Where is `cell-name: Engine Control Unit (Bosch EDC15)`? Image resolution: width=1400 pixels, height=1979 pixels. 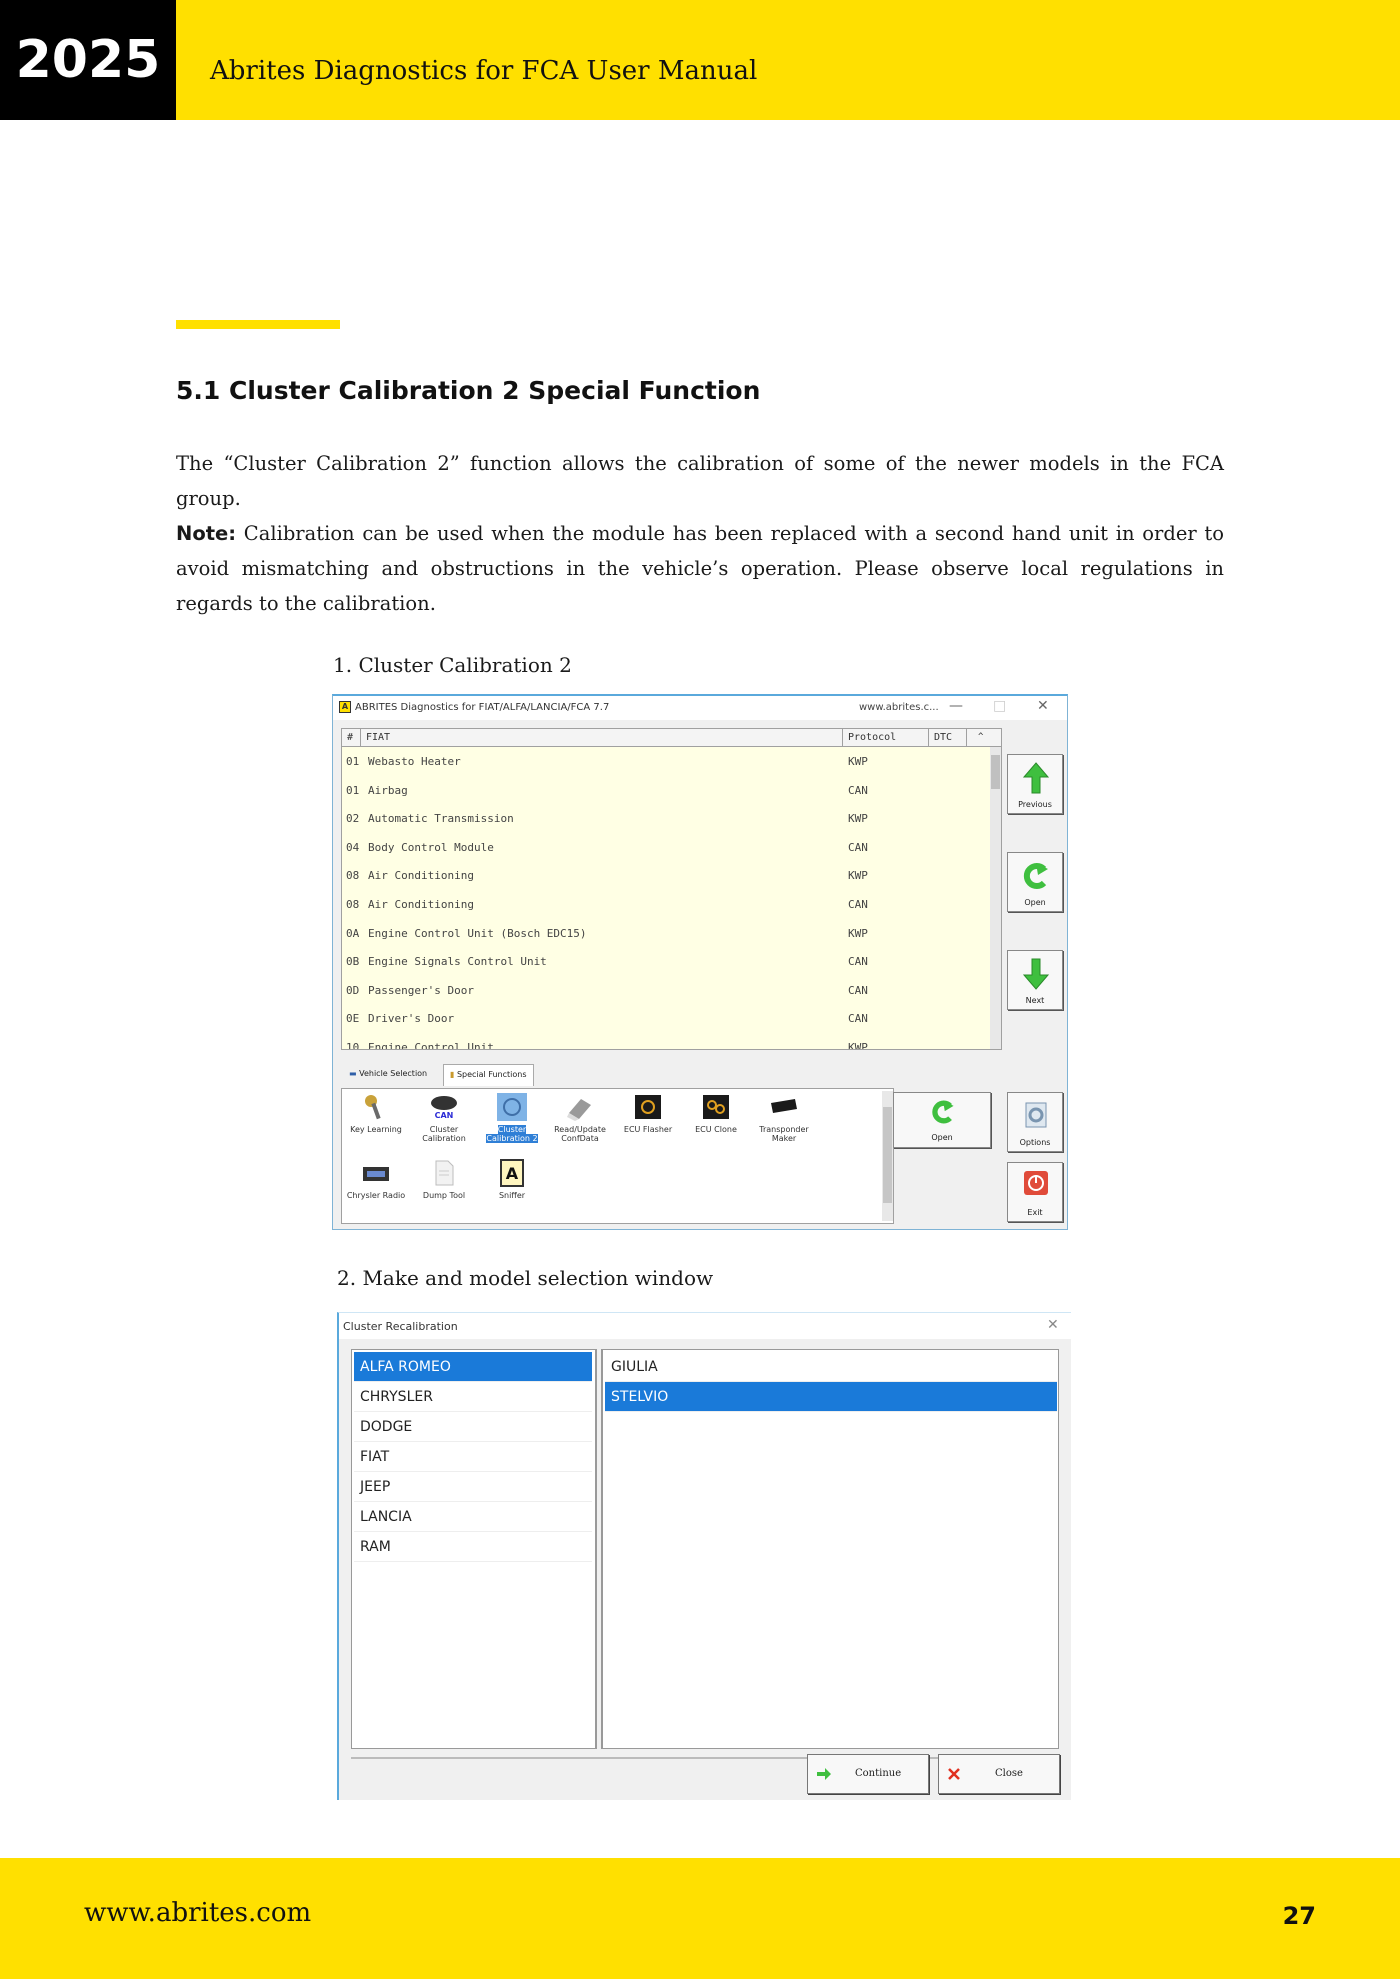 cell-name: Engine Control Unit (Bosch EDC15) is located at coordinates (477, 933).